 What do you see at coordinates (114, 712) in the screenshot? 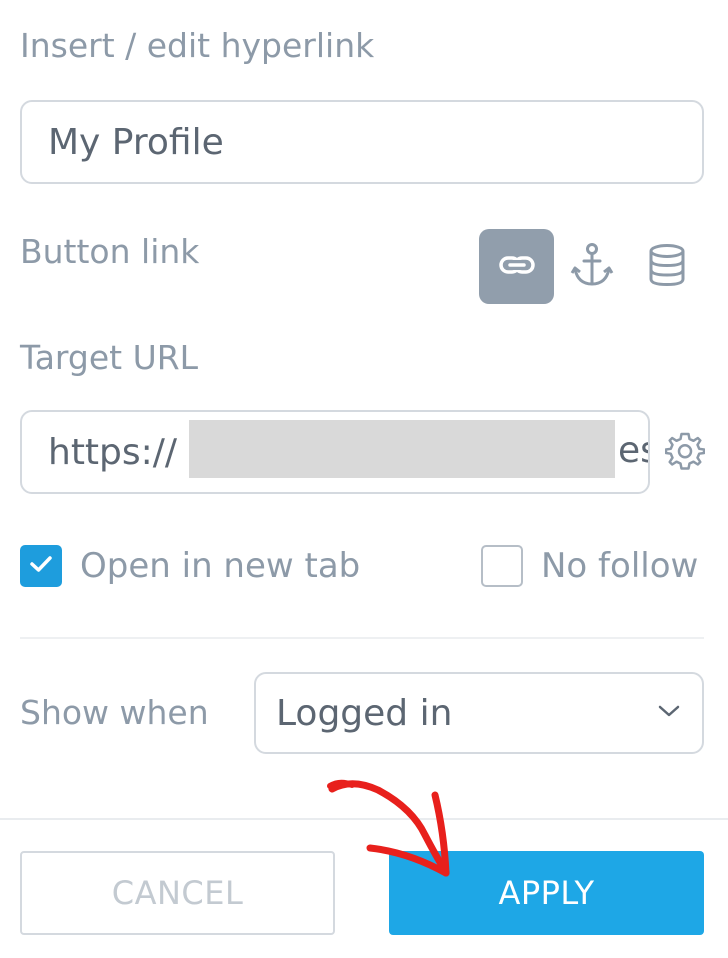
I see `show-when-label: Show when` at bounding box center [114, 712].